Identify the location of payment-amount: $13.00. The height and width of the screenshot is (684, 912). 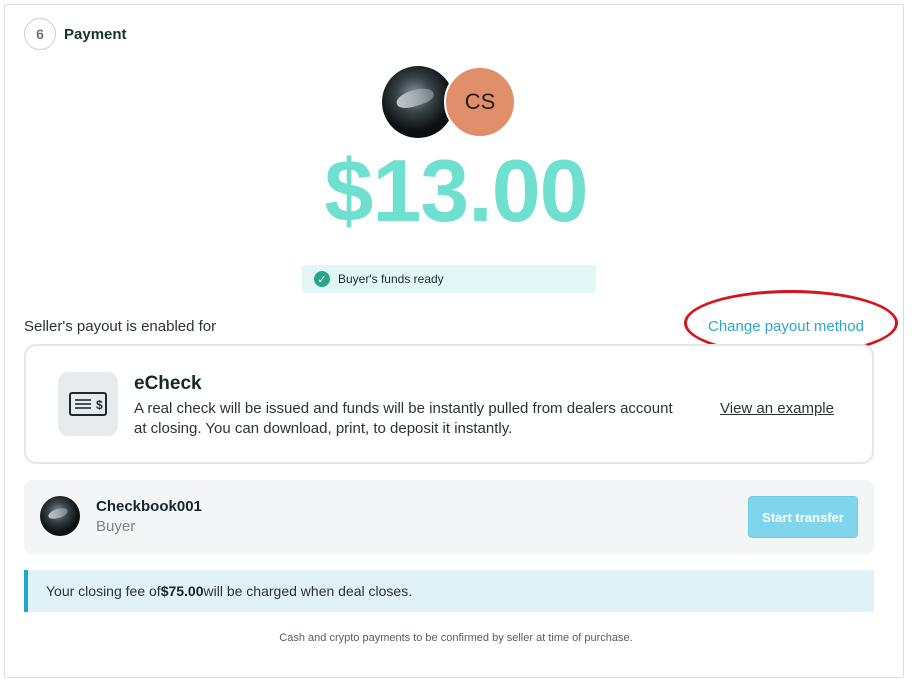
(456, 190).